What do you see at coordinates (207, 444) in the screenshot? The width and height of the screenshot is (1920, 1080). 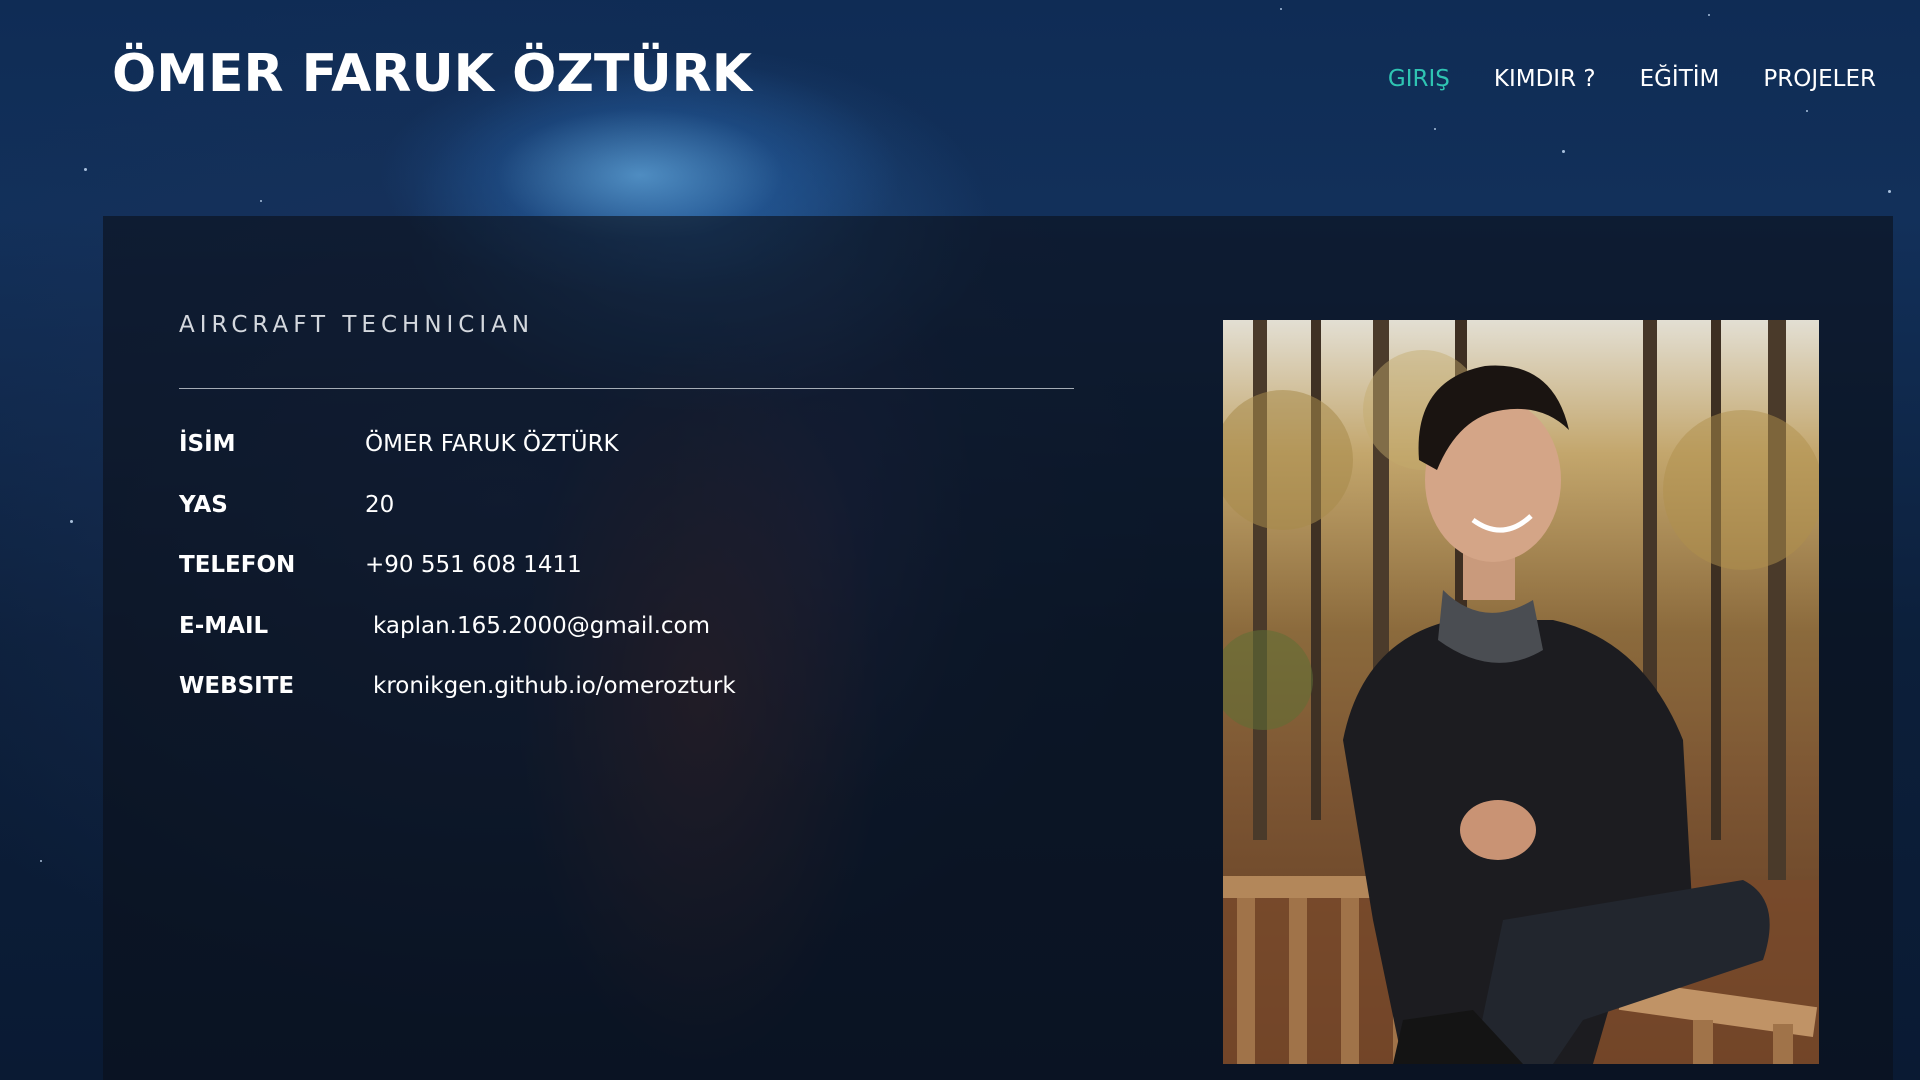 I see `info-label: İSİM` at bounding box center [207, 444].